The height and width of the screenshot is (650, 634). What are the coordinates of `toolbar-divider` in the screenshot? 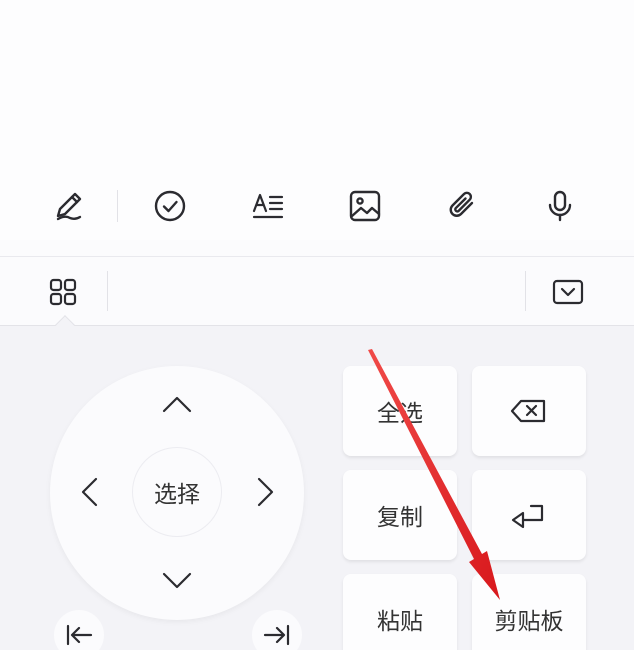 It's located at (117, 206).